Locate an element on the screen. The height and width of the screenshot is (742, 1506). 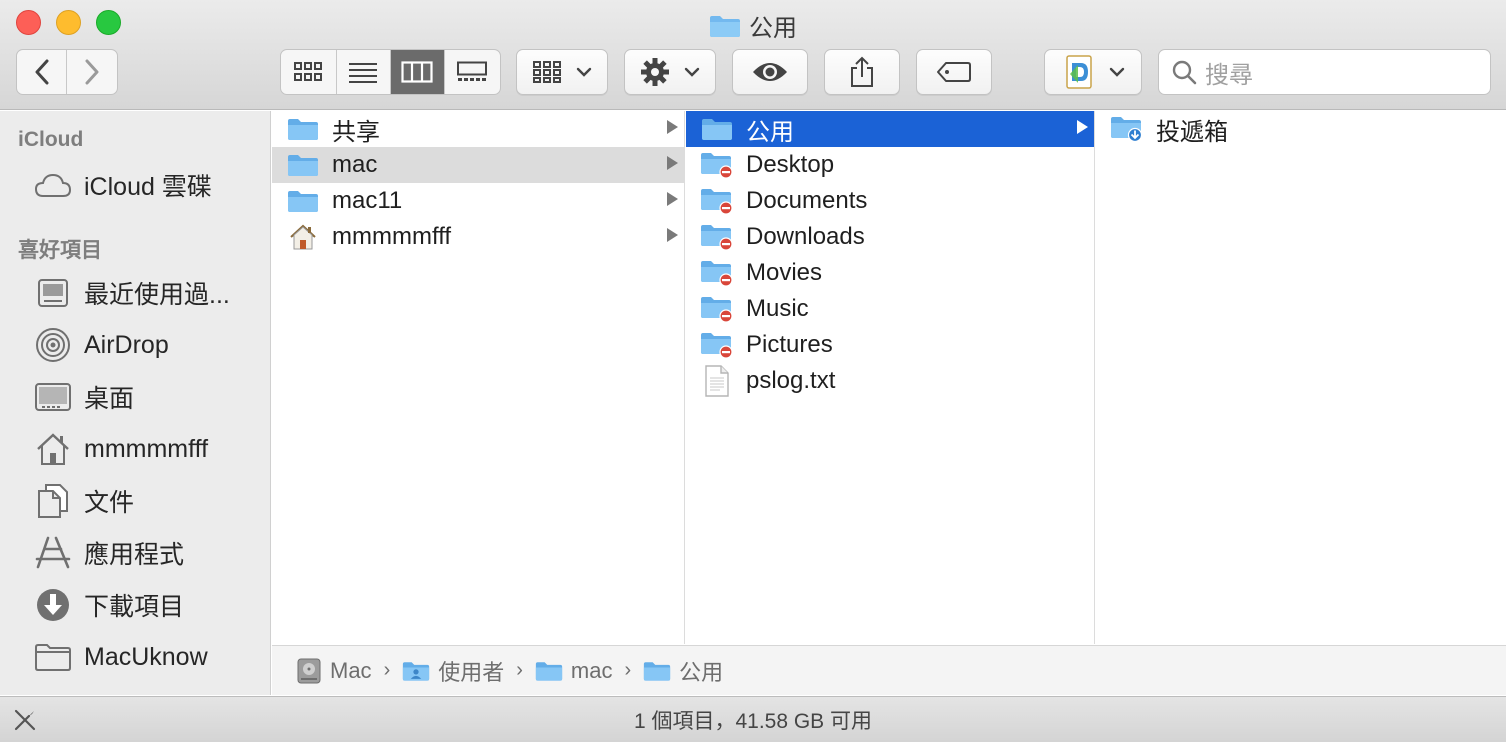
list-item: mac is located at coordinates (478, 165).